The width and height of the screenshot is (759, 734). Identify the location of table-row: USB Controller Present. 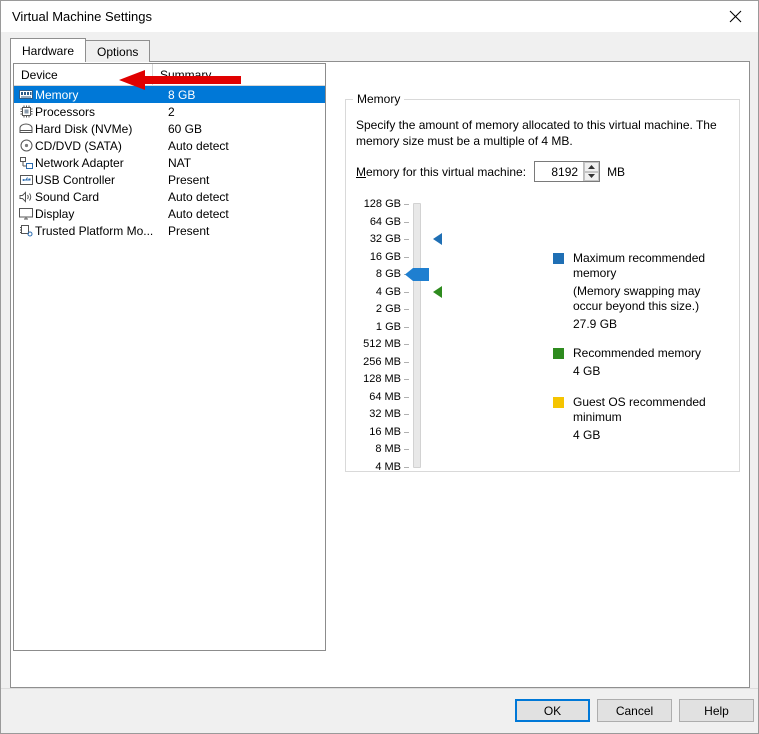
(169, 179).